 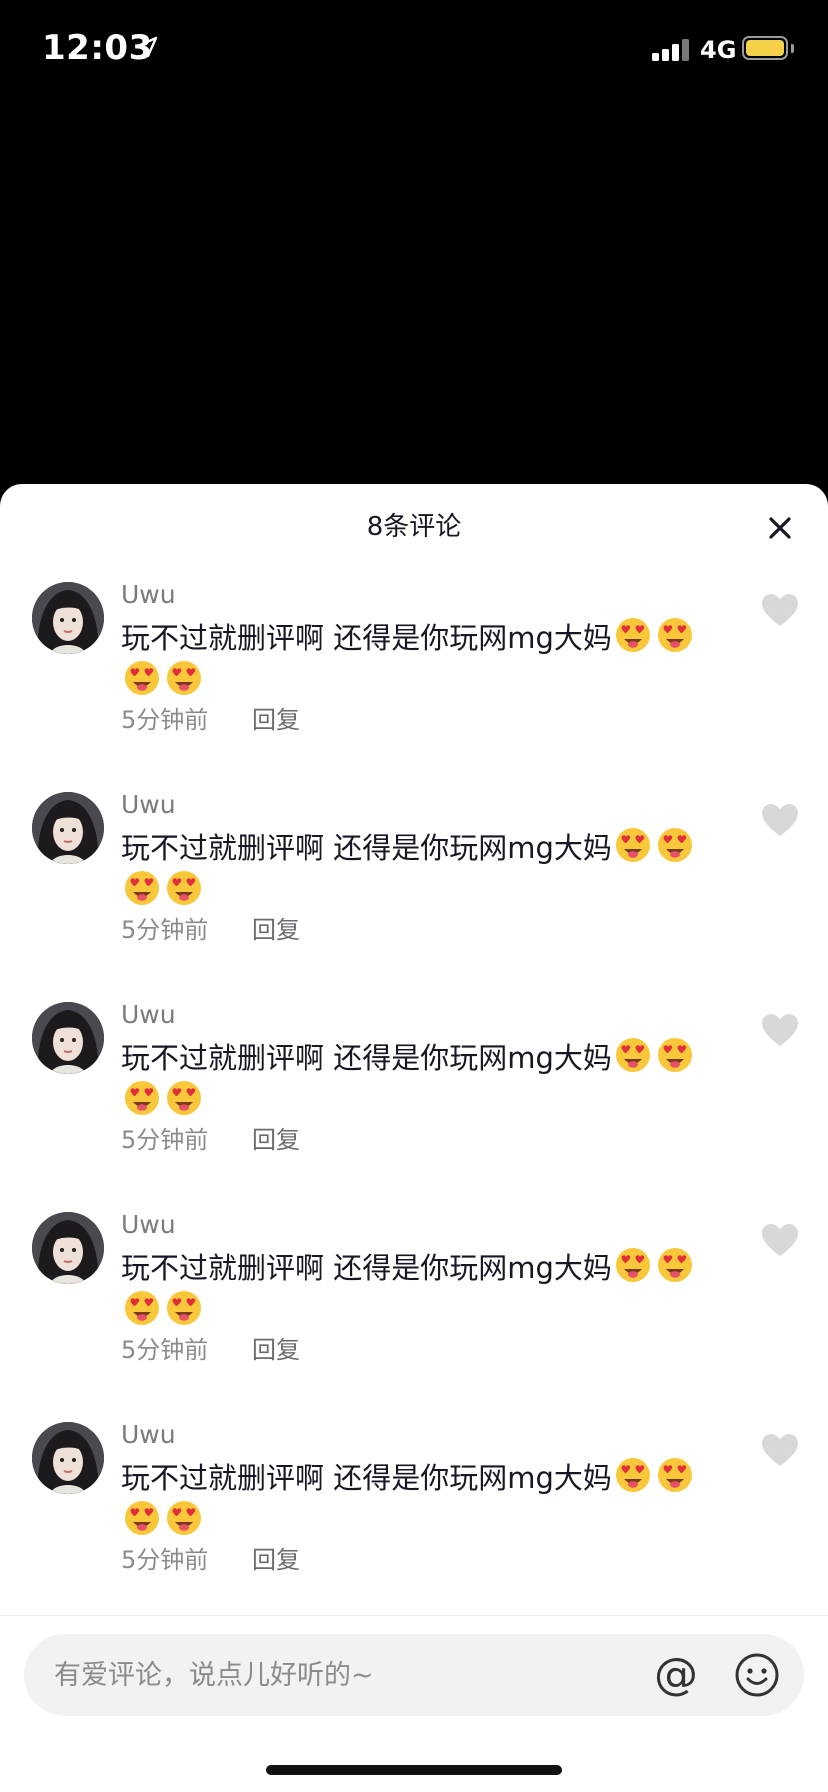 What do you see at coordinates (757, 1675) in the screenshot?
I see `emoji-picker-icon` at bounding box center [757, 1675].